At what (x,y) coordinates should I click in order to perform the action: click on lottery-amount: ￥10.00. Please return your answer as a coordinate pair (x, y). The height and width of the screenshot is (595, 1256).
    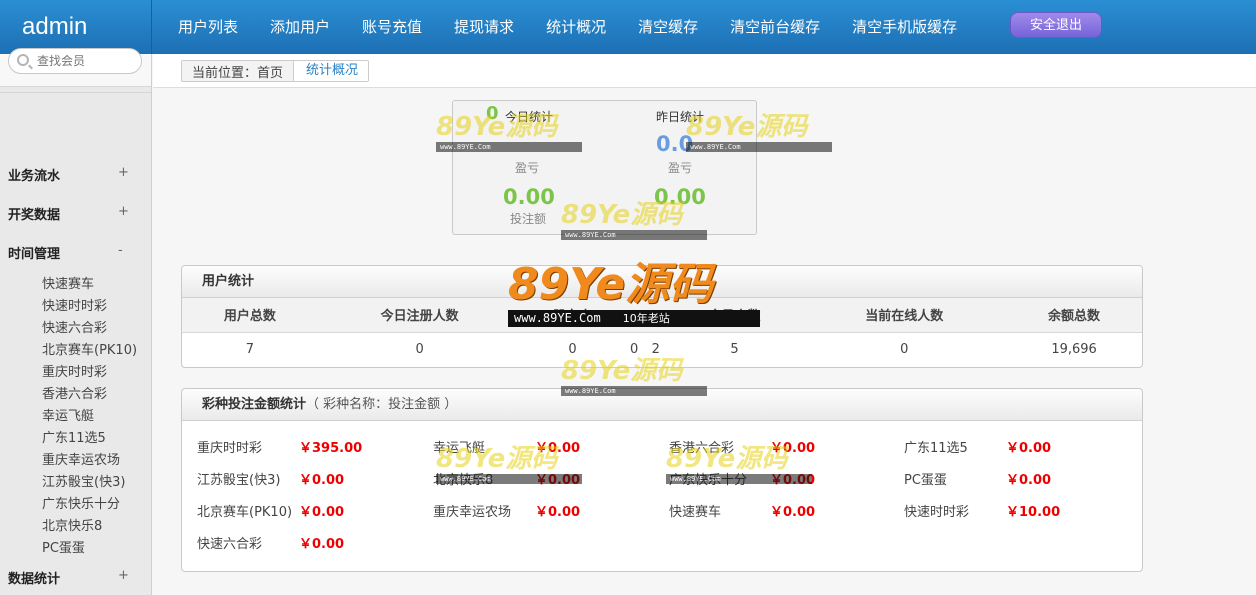
    Looking at the image, I should click on (1033, 512).